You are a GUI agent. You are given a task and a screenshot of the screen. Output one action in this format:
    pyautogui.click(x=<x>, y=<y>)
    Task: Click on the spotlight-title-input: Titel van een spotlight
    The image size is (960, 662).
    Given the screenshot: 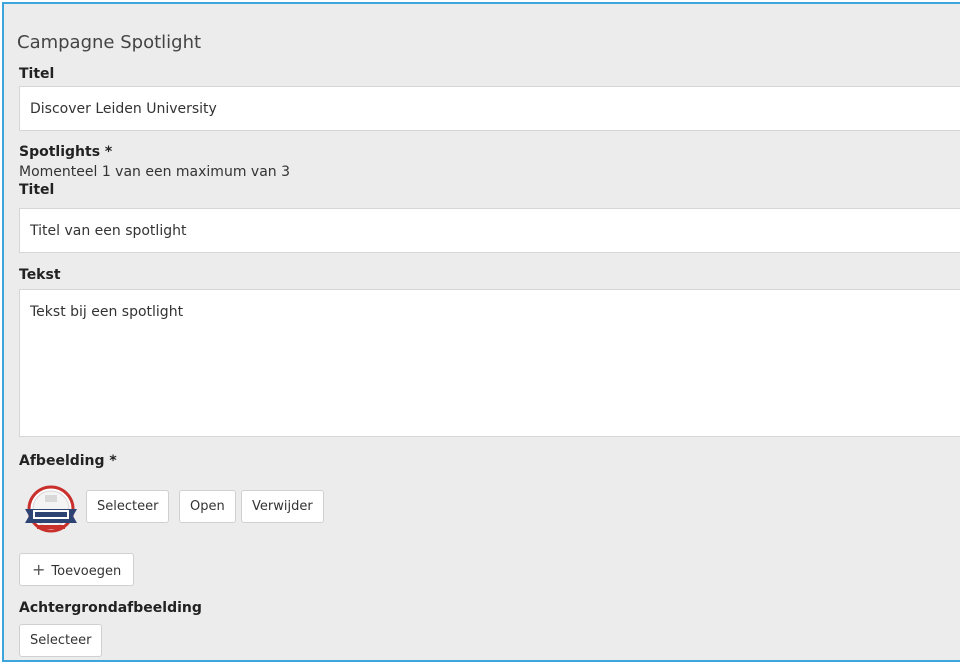 What is the action you would take?
    pyautogui.click(x=489, y=230)
    